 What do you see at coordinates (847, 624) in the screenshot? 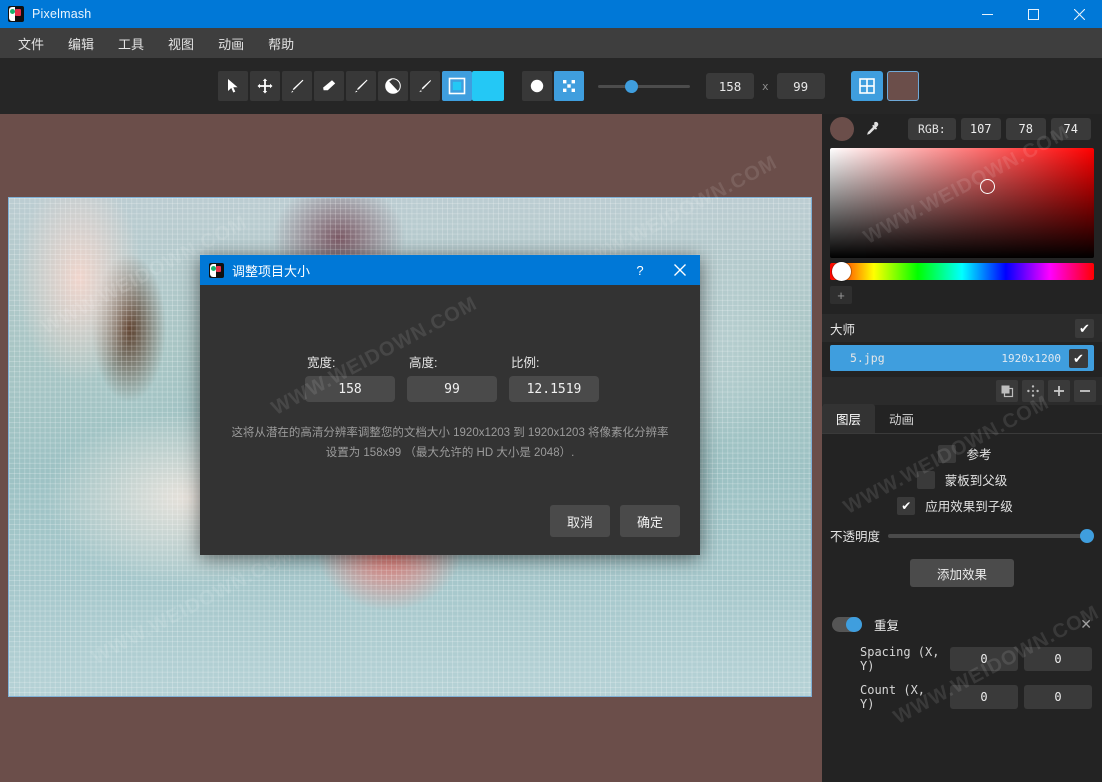
I see `effect-enable-toggle` at bounding box center [847, 624].